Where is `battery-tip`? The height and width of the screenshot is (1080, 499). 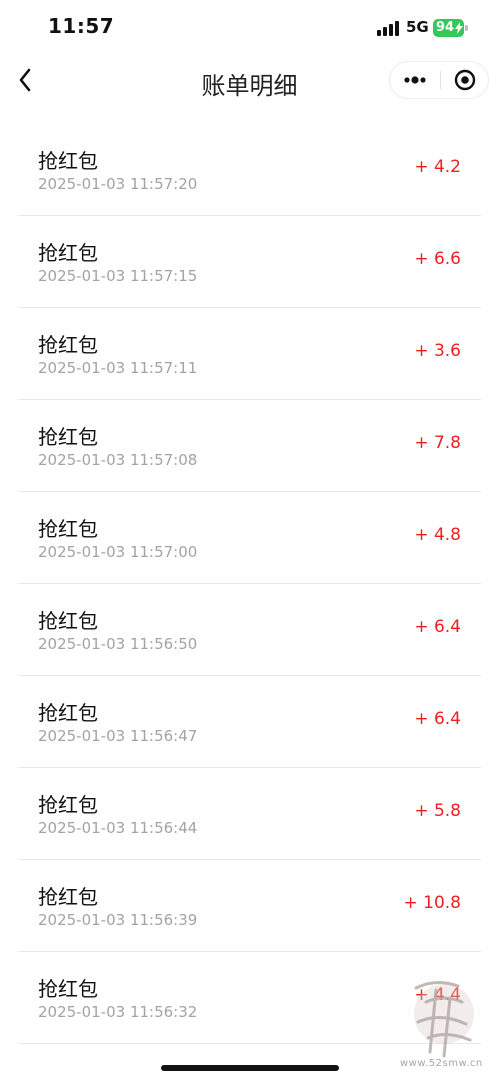 battery-tip is located at coordinates (466, 28).